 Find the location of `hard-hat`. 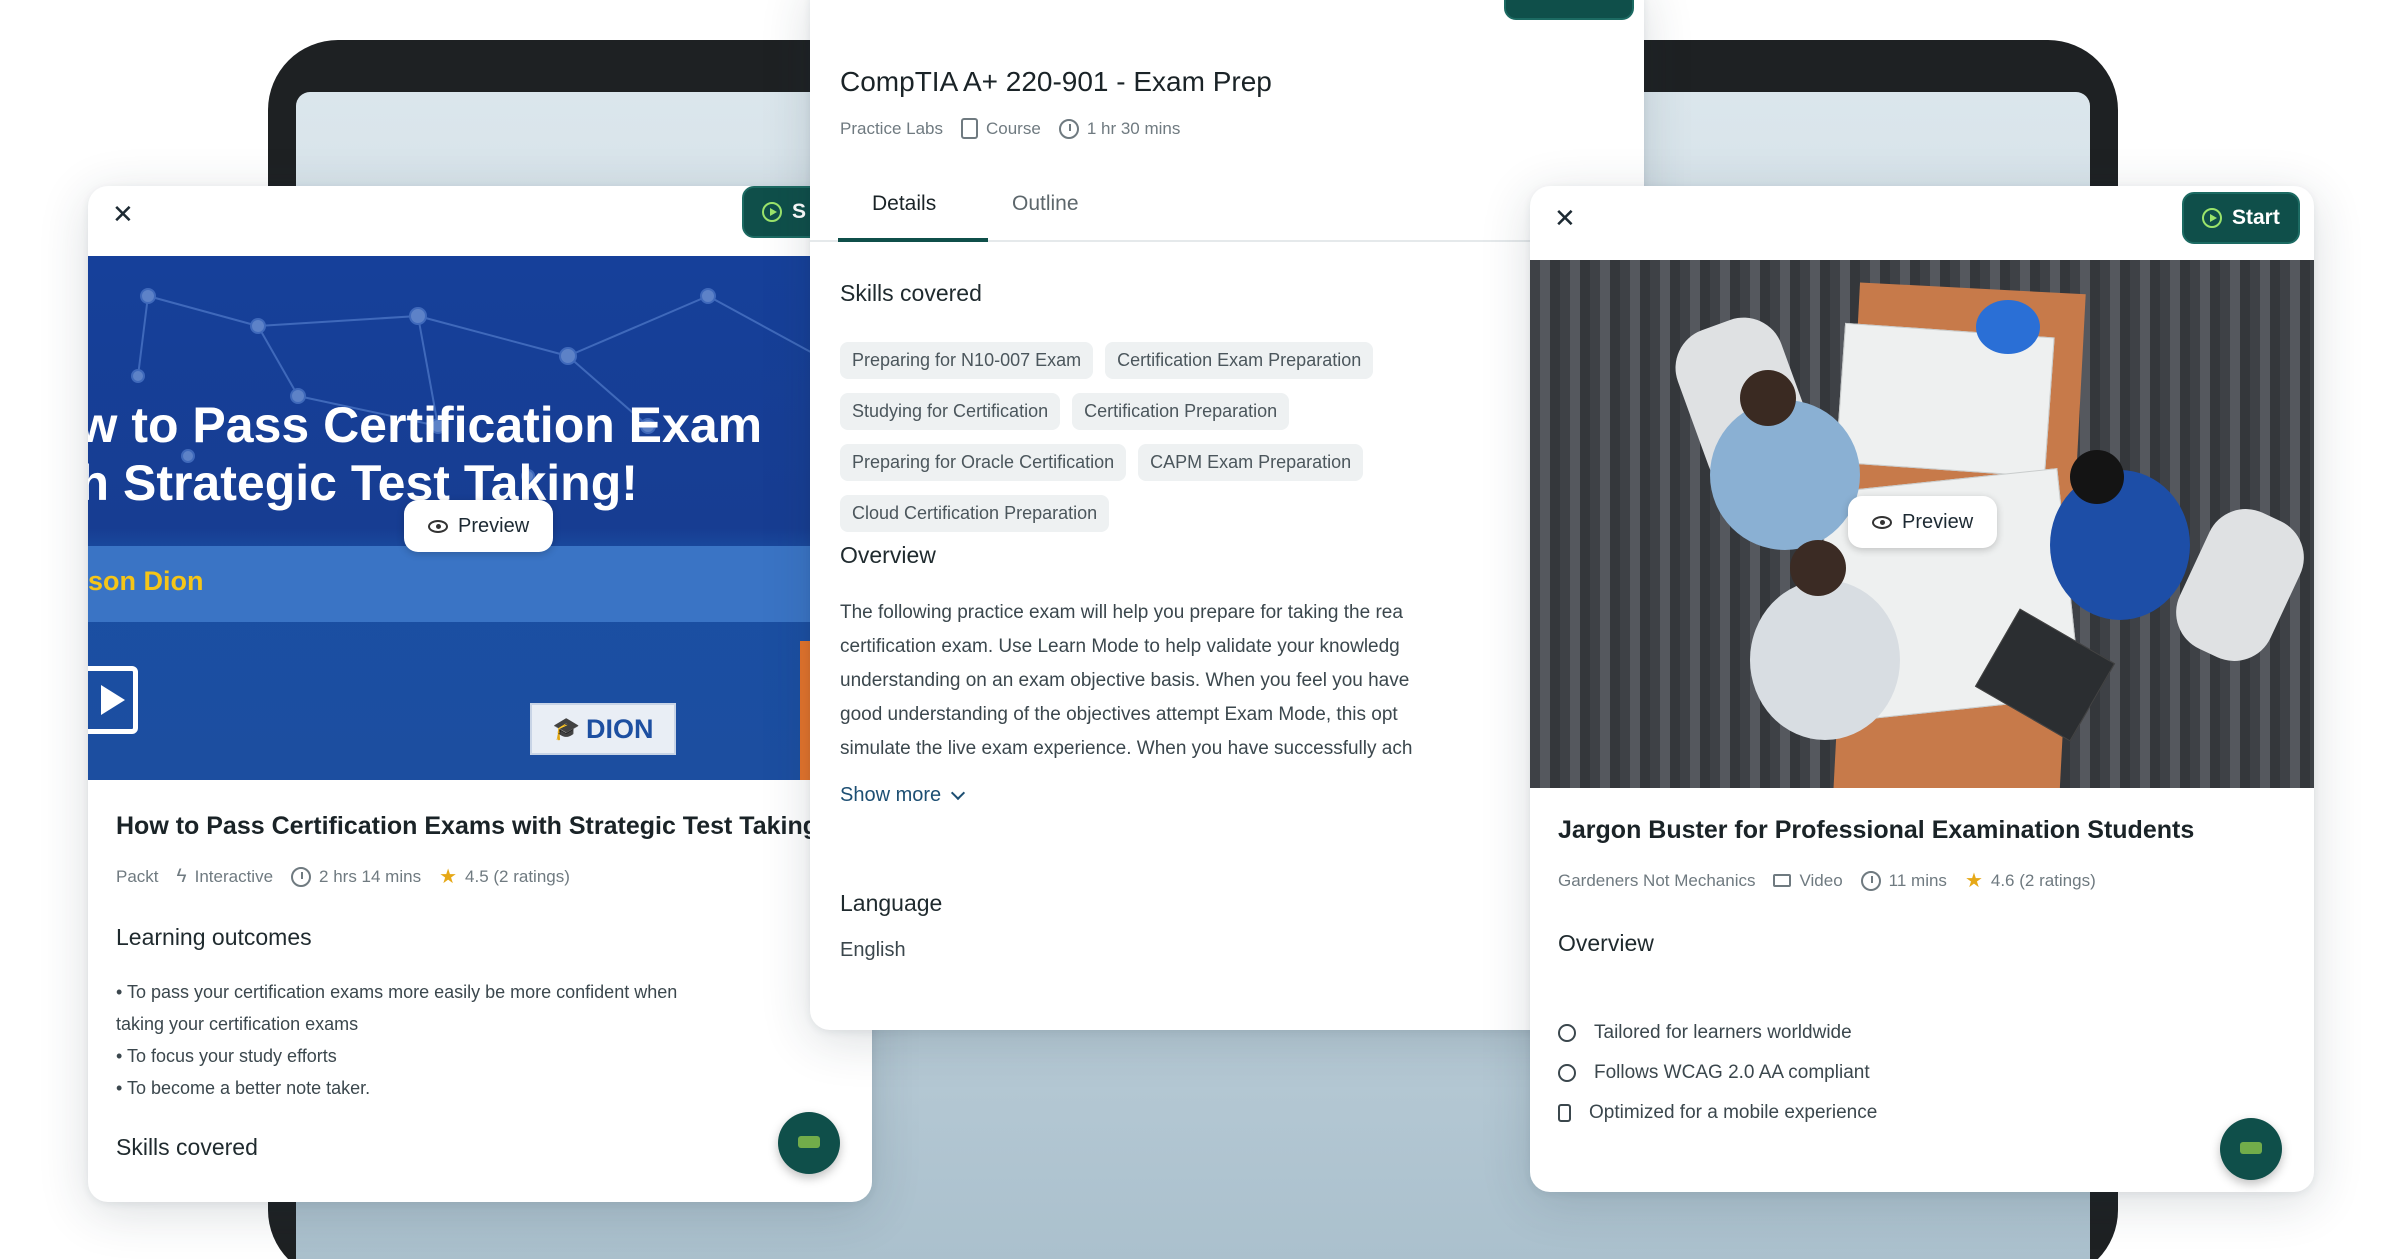

hard-hat is located at coordinates (2008, 327).